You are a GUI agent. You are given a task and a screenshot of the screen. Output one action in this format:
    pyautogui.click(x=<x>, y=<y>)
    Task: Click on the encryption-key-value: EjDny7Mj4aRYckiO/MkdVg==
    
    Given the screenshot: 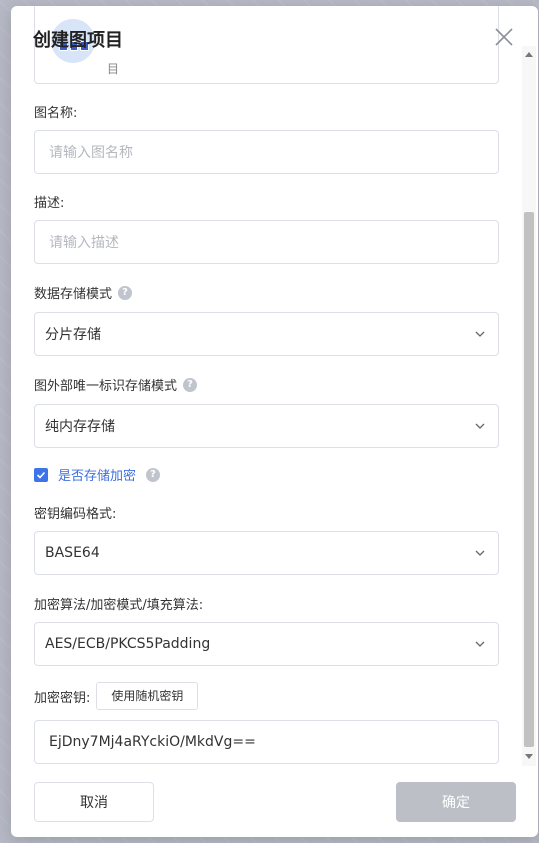 What is the action you would take?
    pyautogui.click(x=152, y=742)
    